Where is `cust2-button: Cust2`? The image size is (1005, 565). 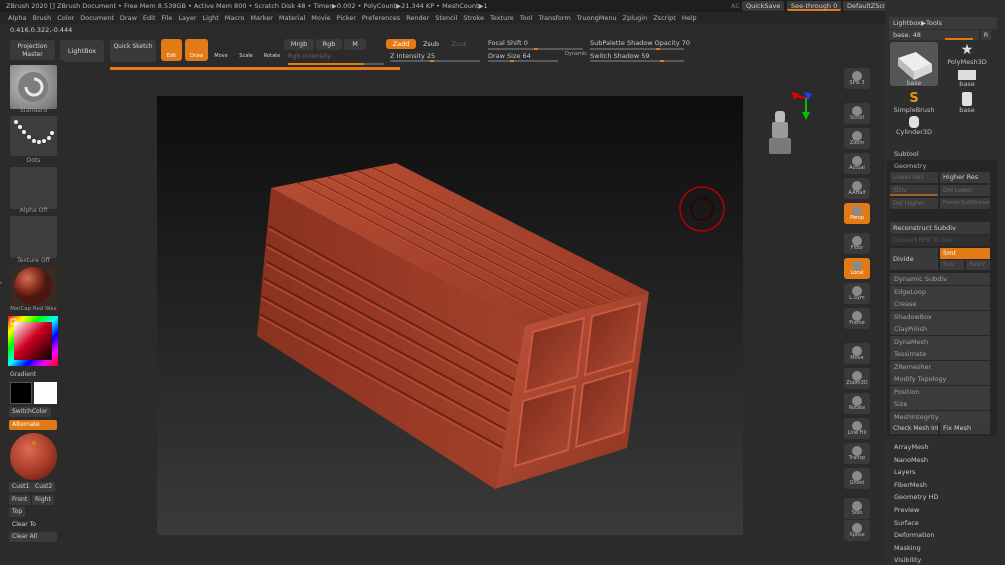
cust2-button: Cust2 is located at coordinates (44, 487).